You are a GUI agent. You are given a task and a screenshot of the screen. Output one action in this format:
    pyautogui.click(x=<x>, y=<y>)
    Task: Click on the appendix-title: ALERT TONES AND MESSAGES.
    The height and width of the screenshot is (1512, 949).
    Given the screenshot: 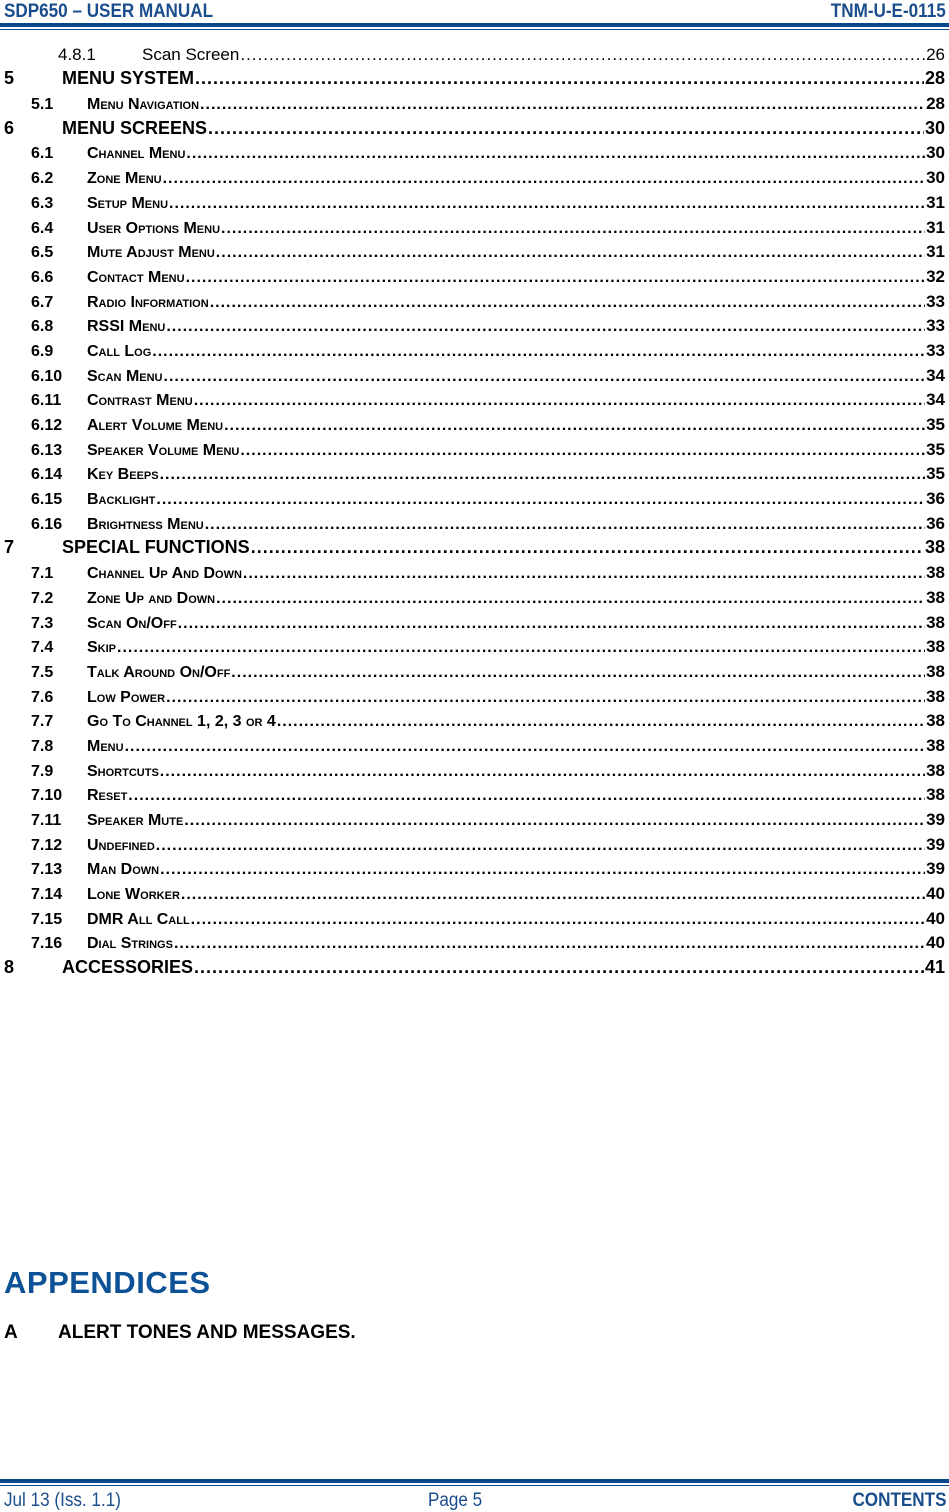 What is the action you would take?
    pyautogui.click(x=207, y=1332)
    